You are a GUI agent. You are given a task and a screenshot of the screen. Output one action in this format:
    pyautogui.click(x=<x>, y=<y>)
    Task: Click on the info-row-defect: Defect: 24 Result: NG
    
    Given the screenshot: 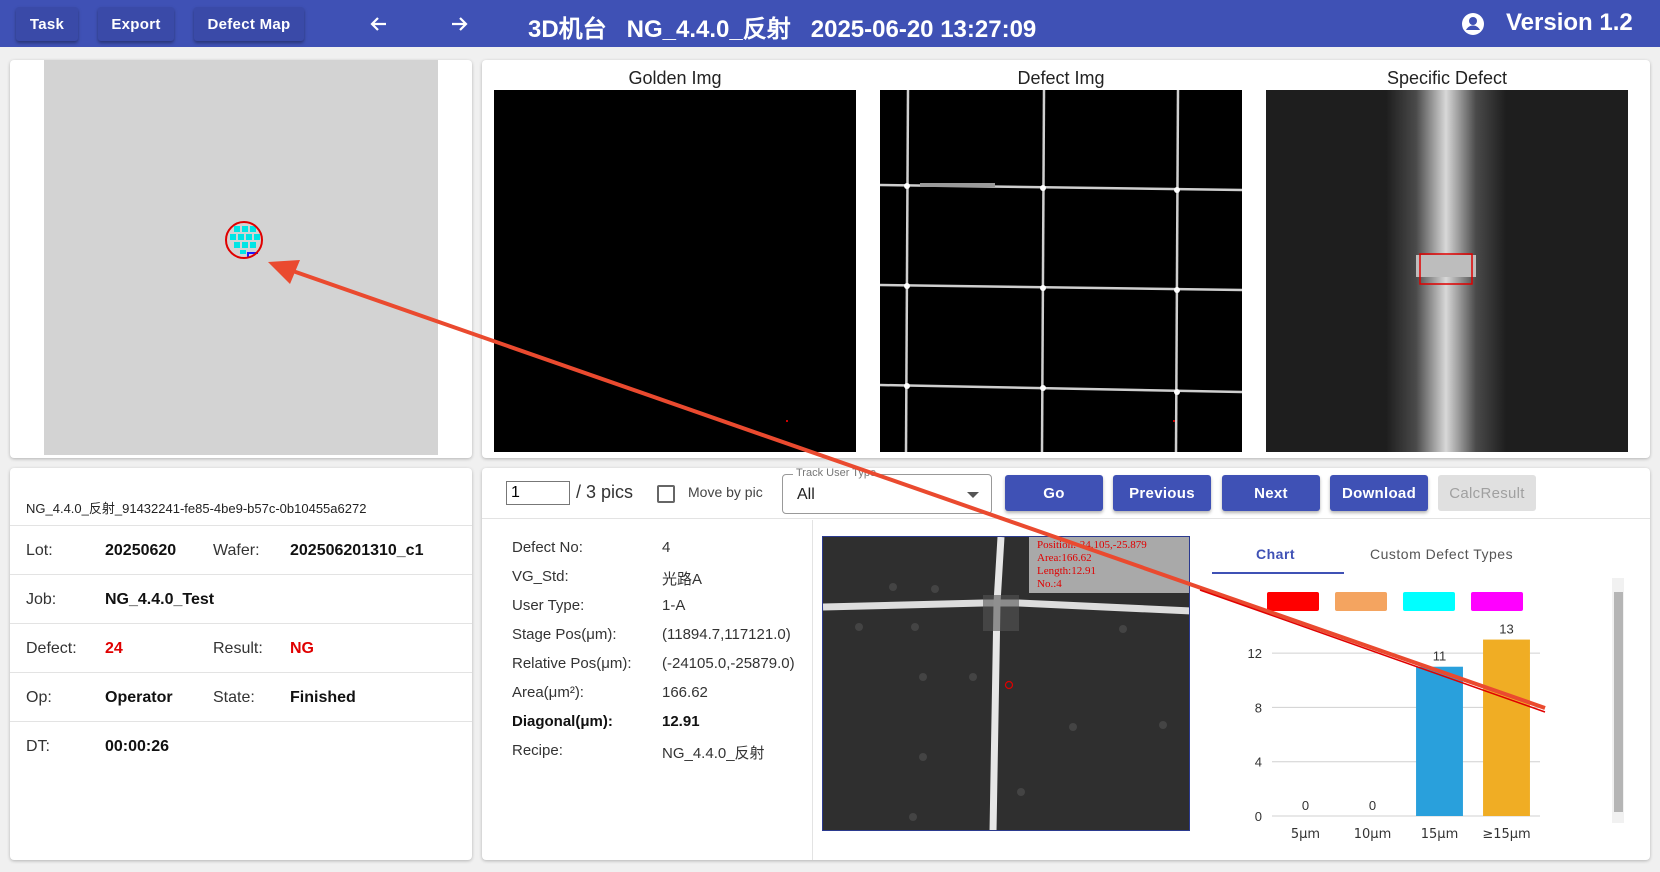 What is the action you would take?
    pyautogui.click(x=241, y=647)
    